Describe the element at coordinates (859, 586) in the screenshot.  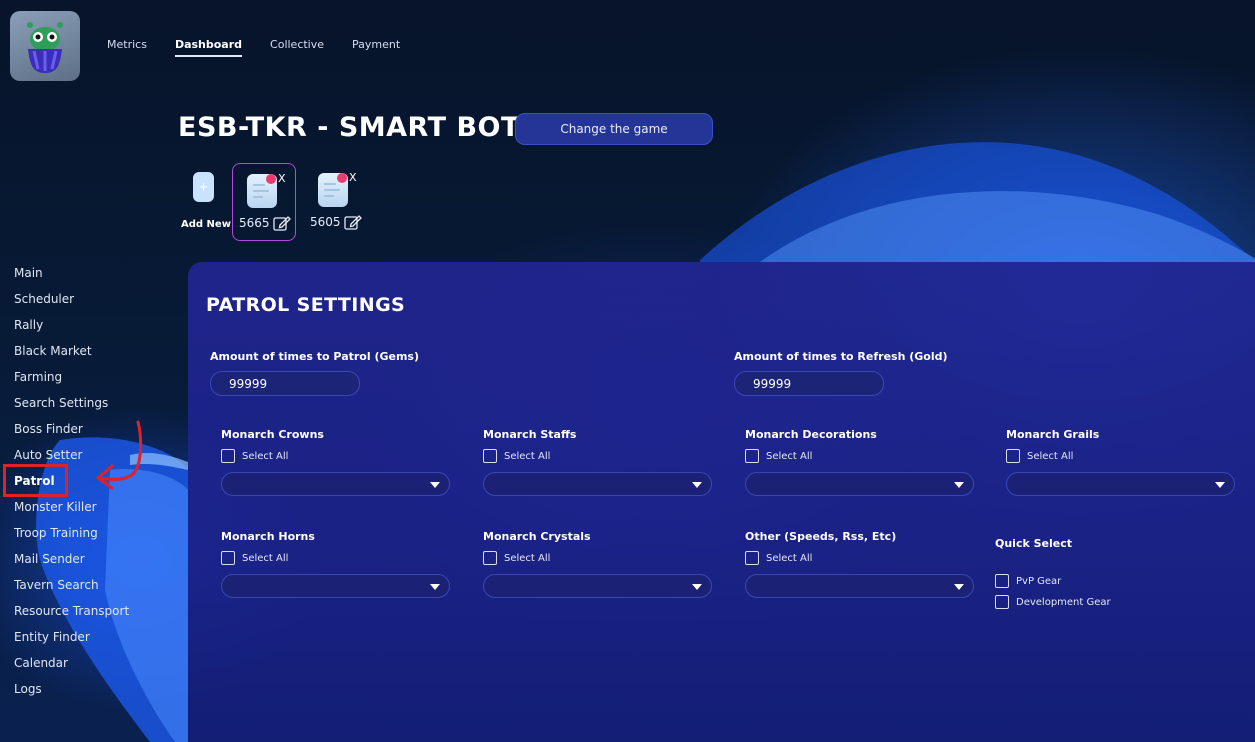
I see `other-dropdown` at that location.